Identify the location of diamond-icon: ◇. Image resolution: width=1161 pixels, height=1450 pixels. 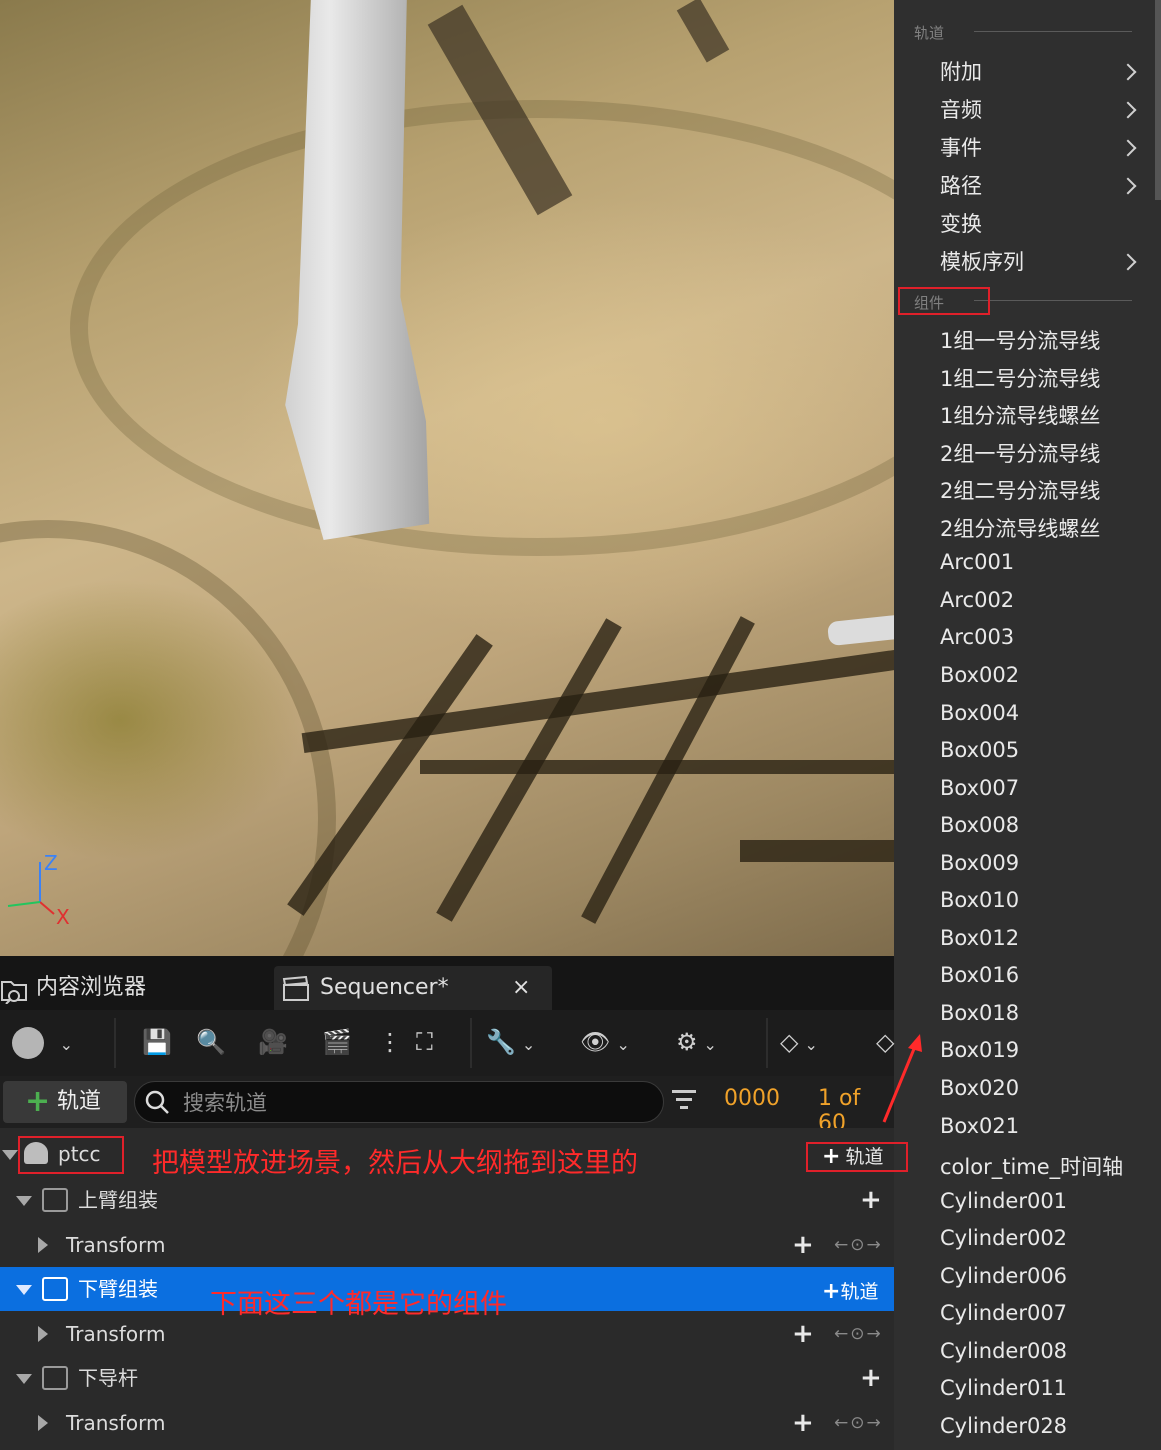
(789, 1042).